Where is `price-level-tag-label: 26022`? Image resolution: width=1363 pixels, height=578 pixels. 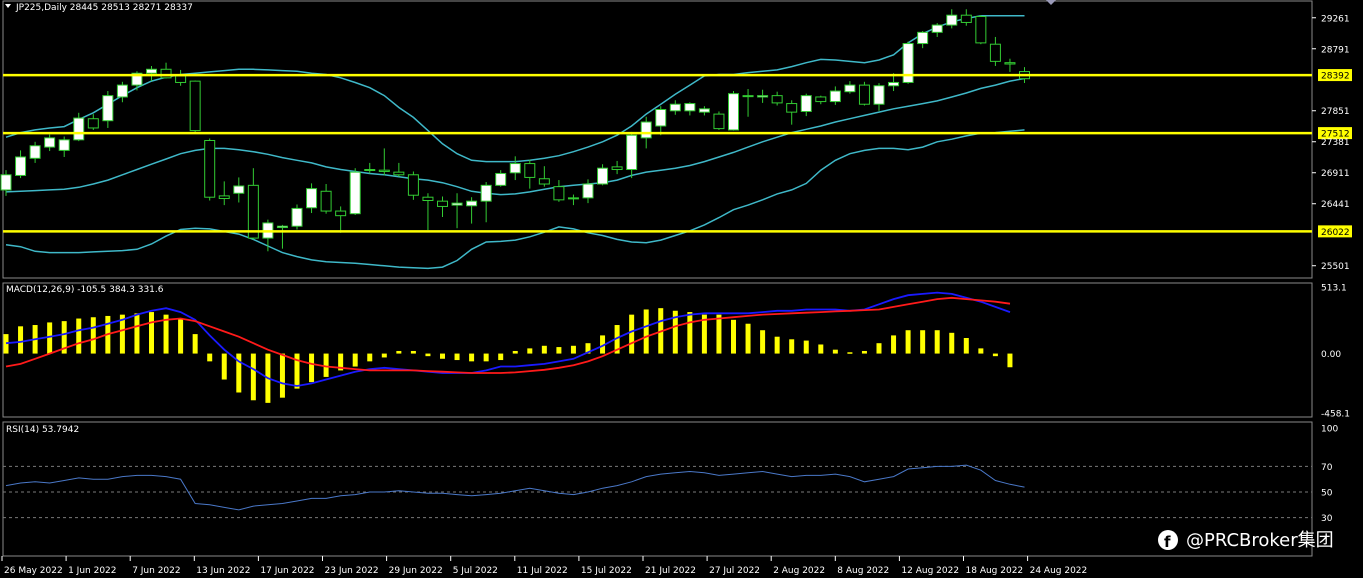 price-level-tag-label: 26022 is located at coordinates (1335, 233).